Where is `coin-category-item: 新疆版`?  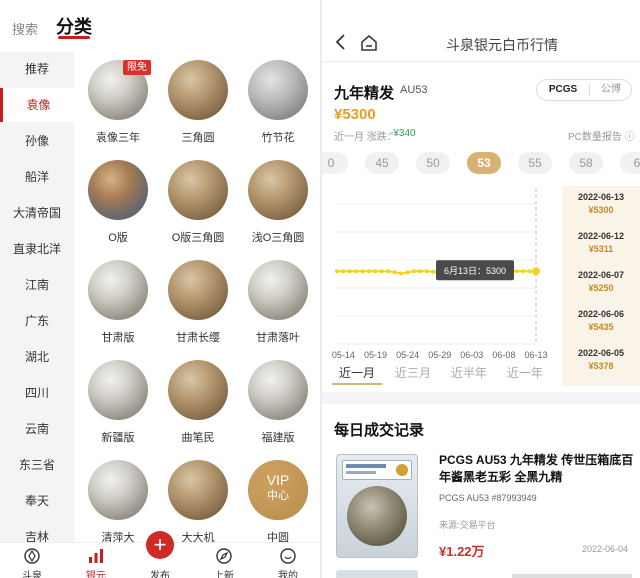 coin-category-item: 新疆版 is located at coordinates (118, 402).